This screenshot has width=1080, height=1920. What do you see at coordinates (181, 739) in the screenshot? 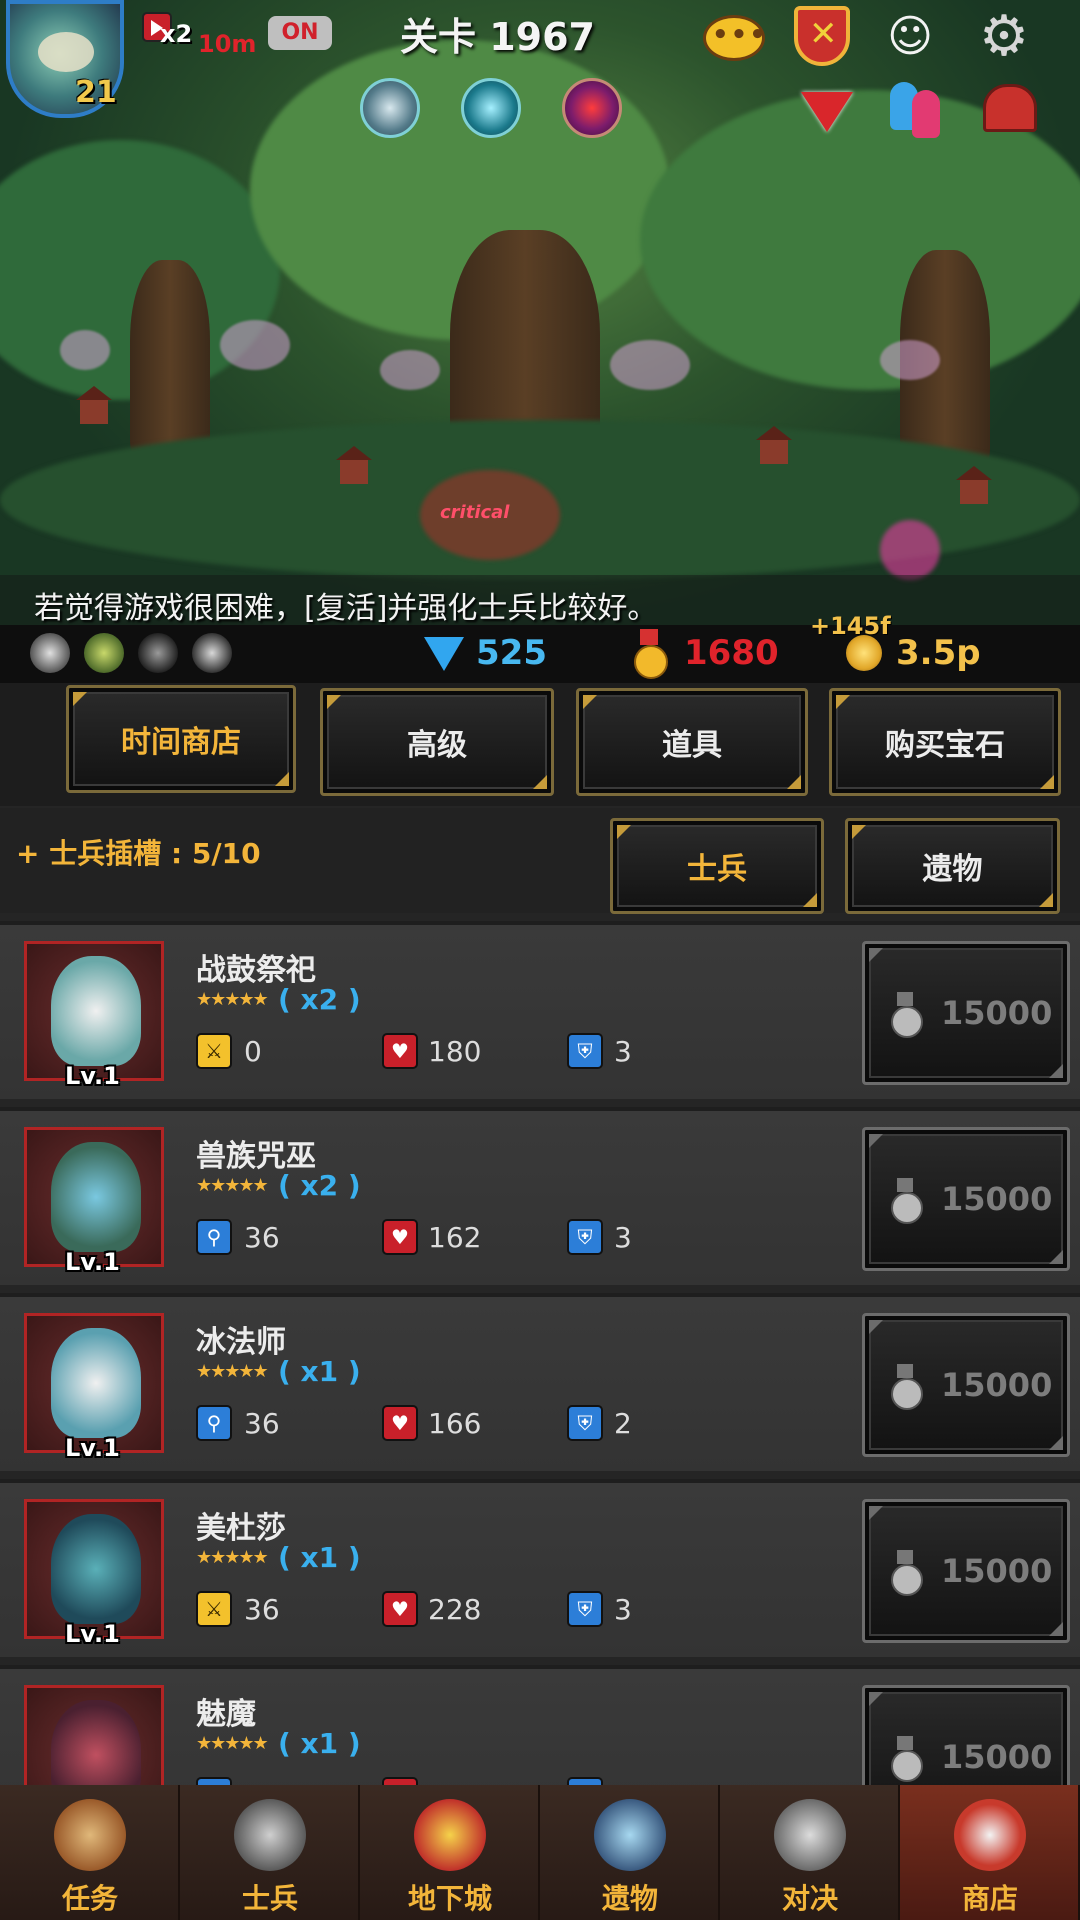
I see `tab-time-shop: 时间商店` at bounding box center [181, 739].